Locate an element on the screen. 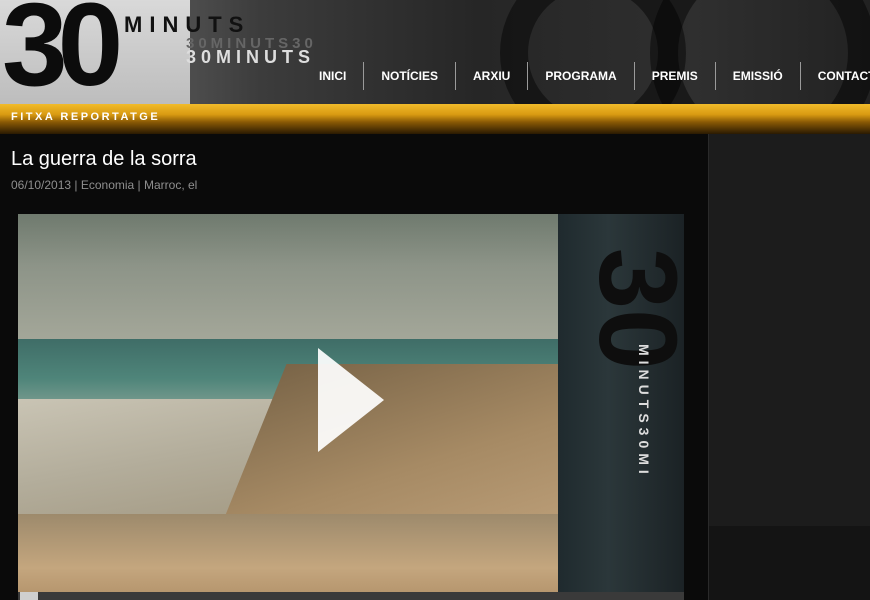 This screenshot has width=870, height=600. thumbnail-sky is located at coordinates (288, 279).